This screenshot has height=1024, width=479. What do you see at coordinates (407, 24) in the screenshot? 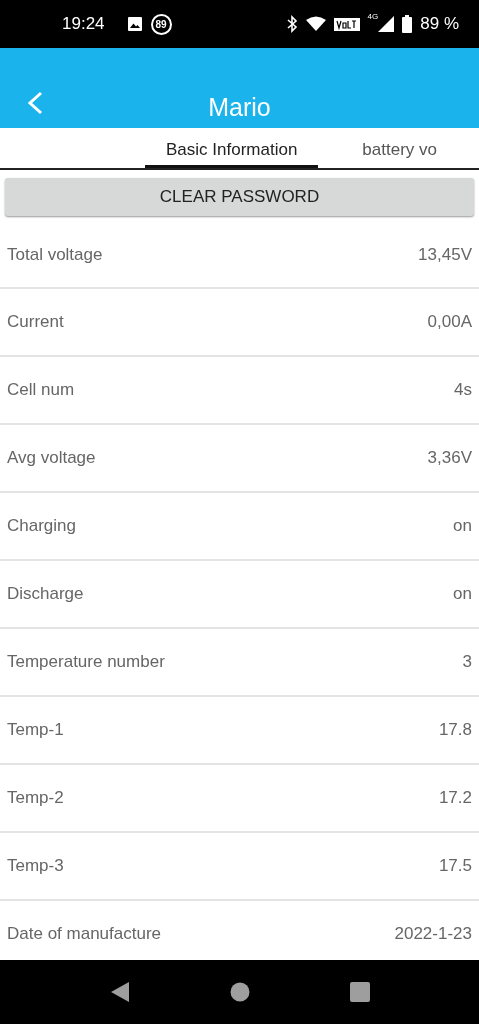
I see `battery-icon` at bounding box center [407, 24].